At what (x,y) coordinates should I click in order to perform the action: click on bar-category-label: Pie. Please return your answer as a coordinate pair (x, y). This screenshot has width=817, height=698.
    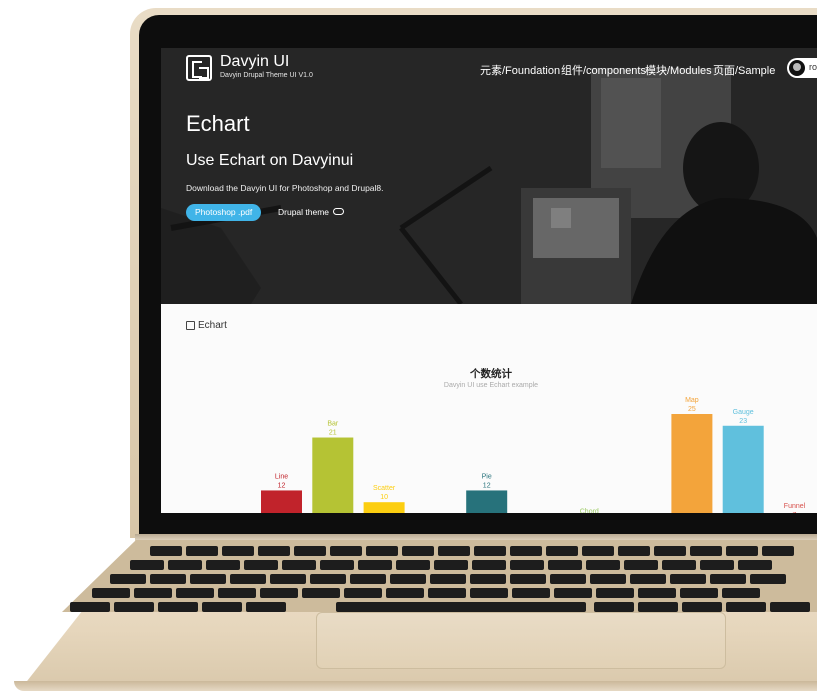
    Looking at the image, I should click on (487, 476).